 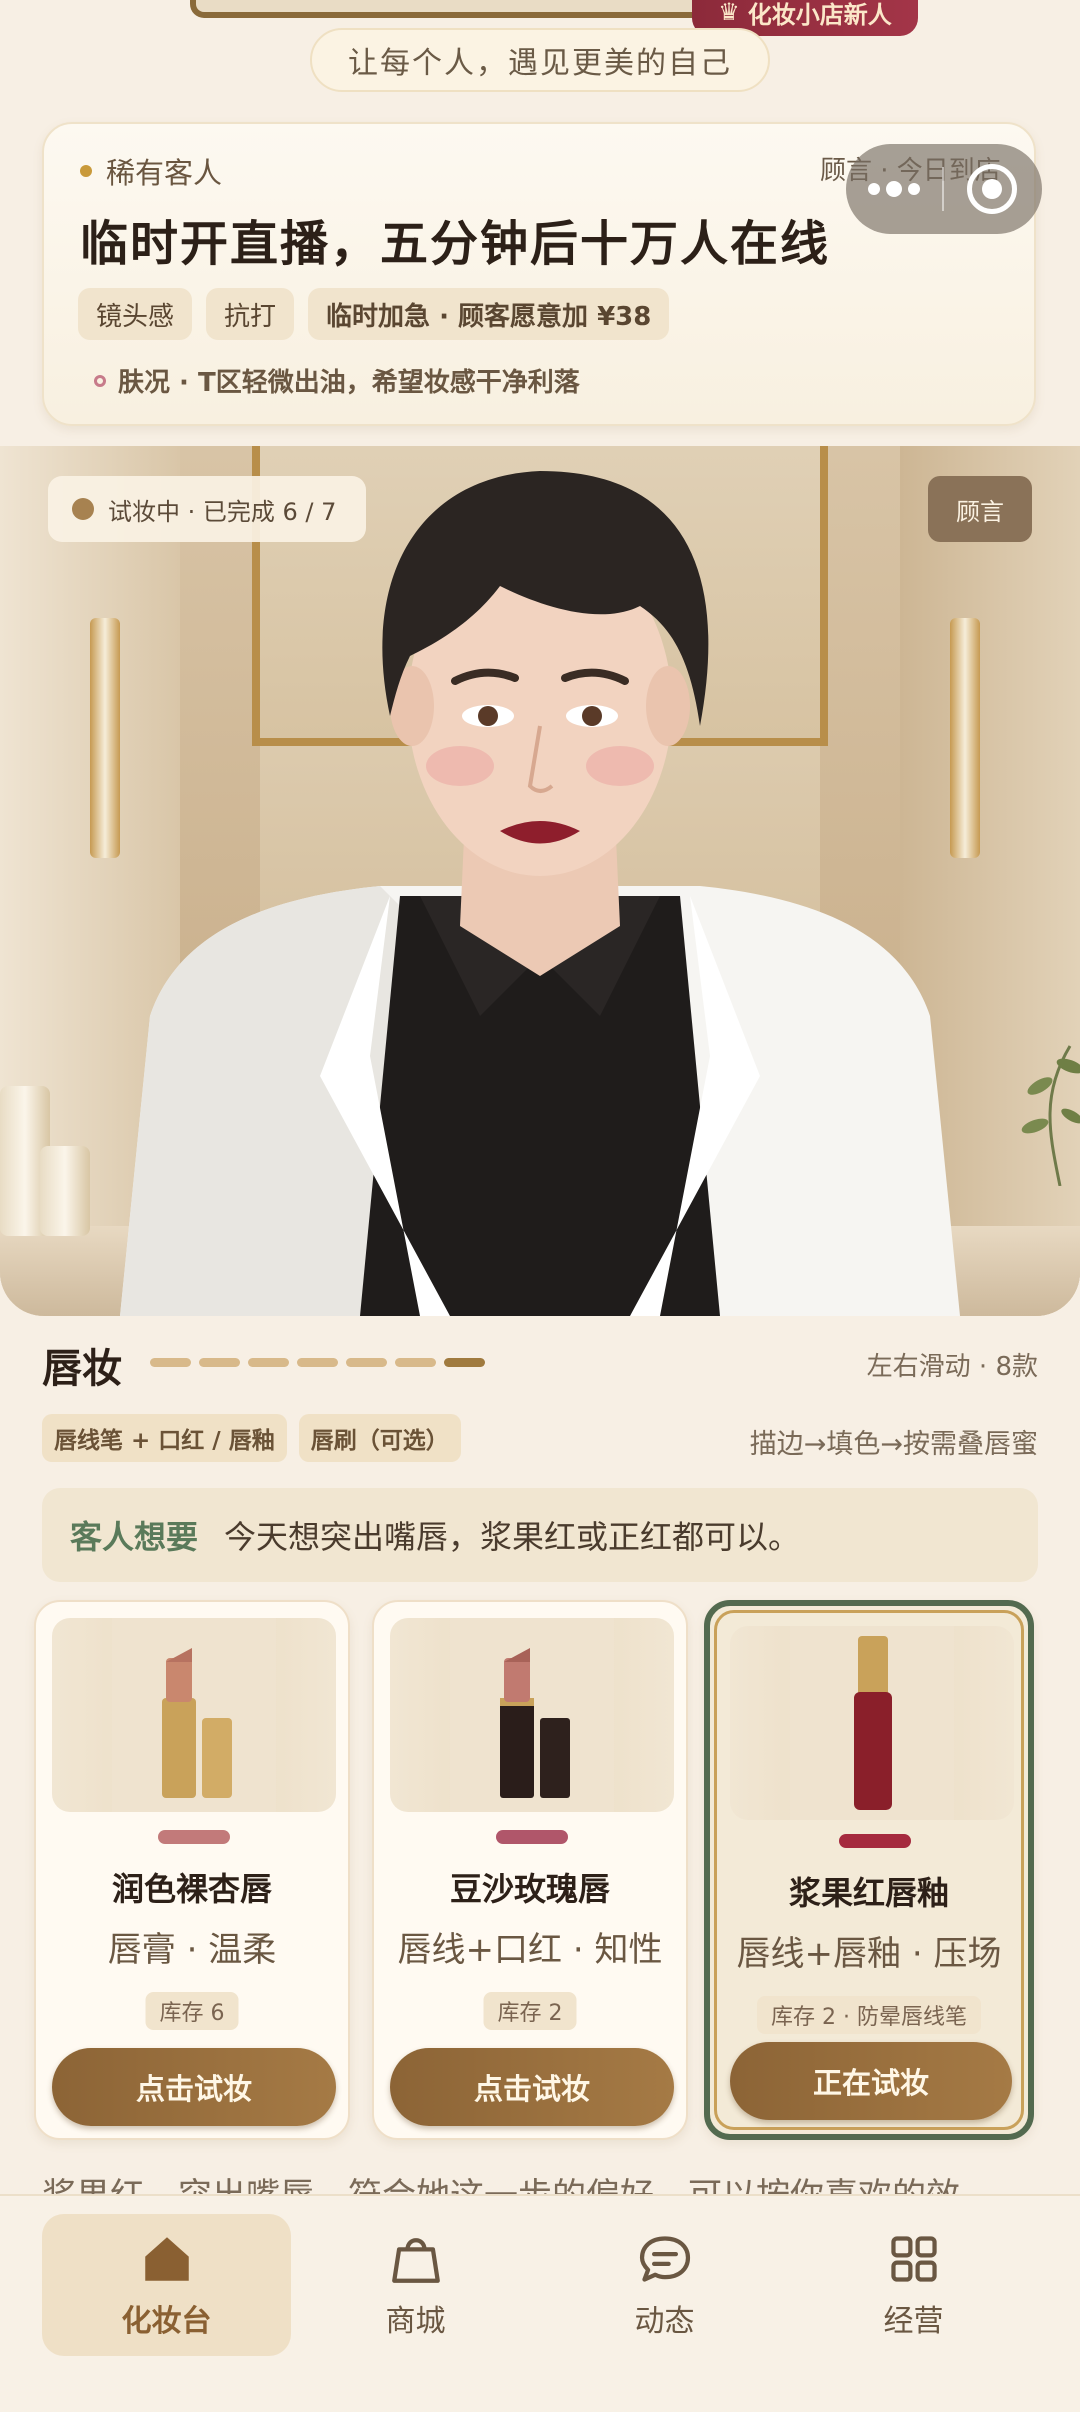 I want to click on plant-icon, so click(x=1050, y=1115).